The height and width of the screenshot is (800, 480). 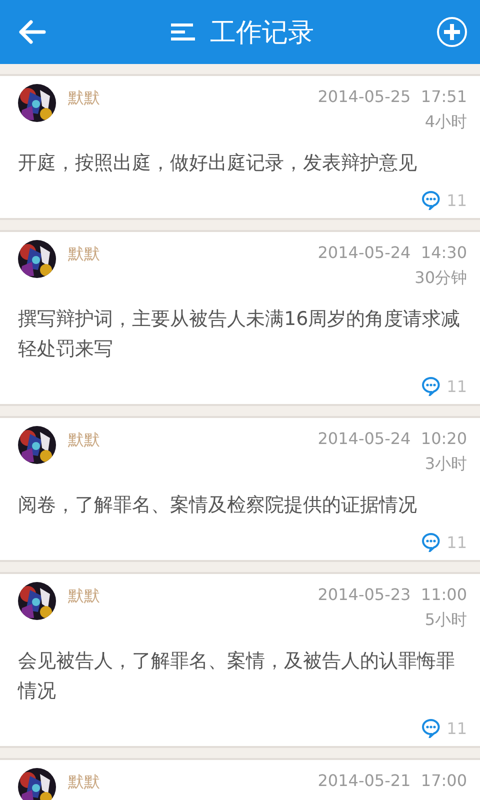 I want to click on record-content: 开庭，按照出庭，做好出庭记录，发表辩护意见, so click(x=218, y=163).